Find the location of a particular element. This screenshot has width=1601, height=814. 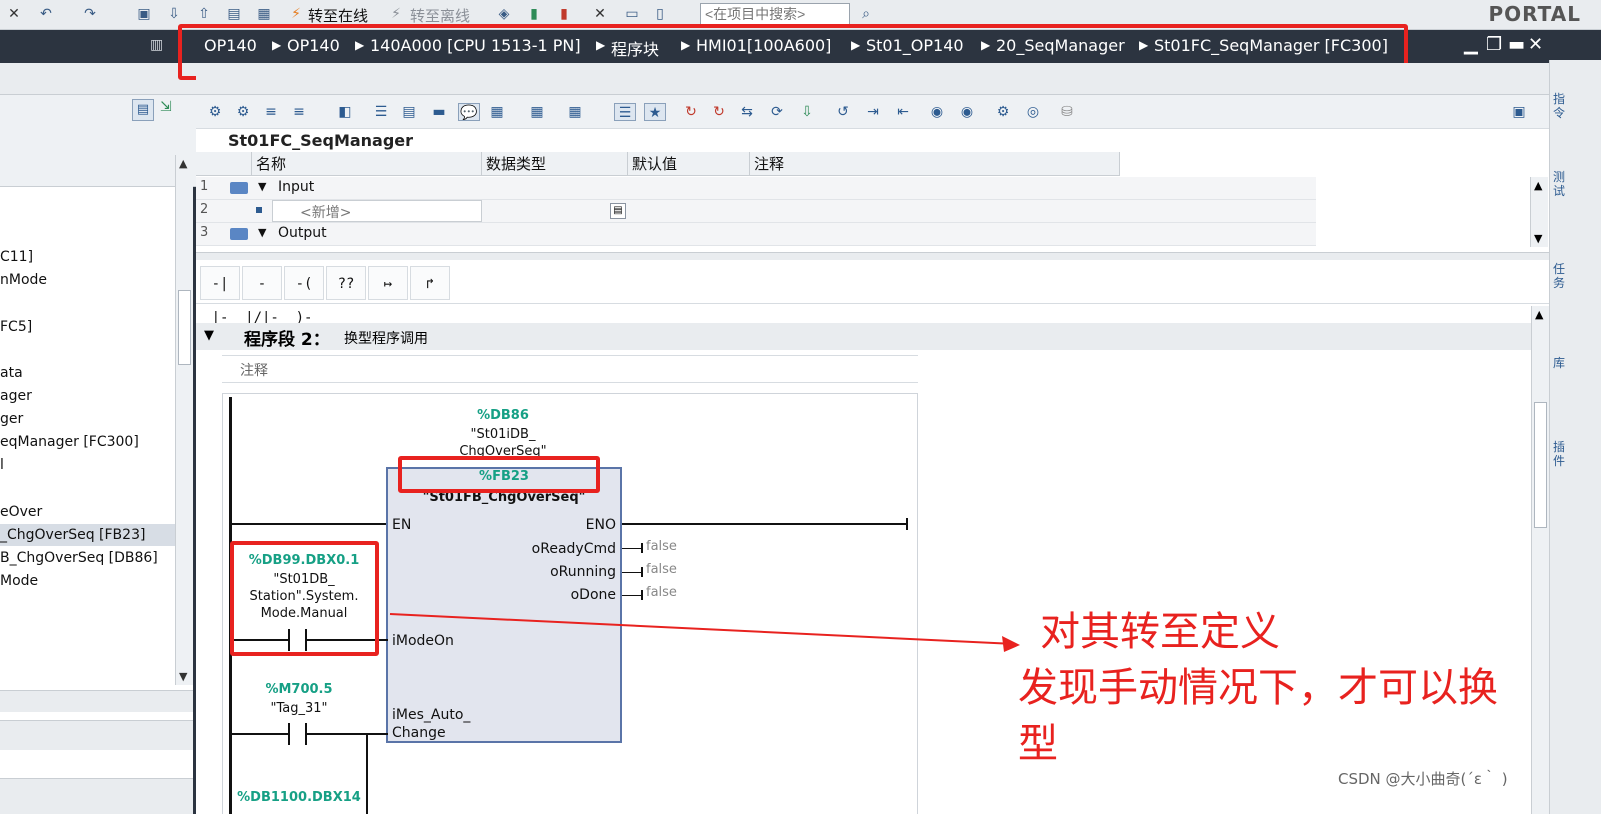

tab-libraries: 库 is located at coordinates (1560, 363).